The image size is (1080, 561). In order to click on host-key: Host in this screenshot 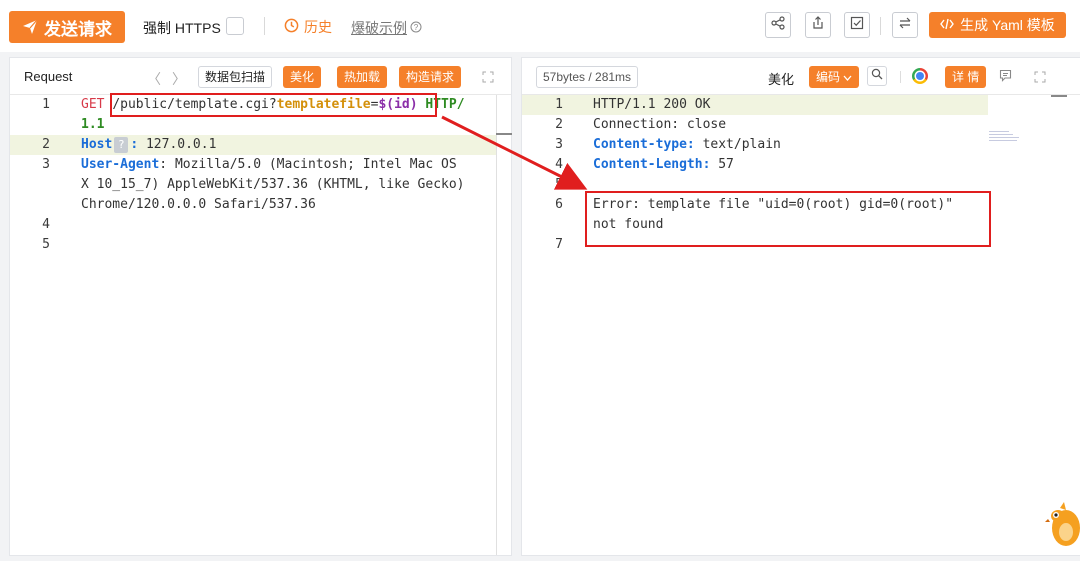, I will do `click(97, 144)`.